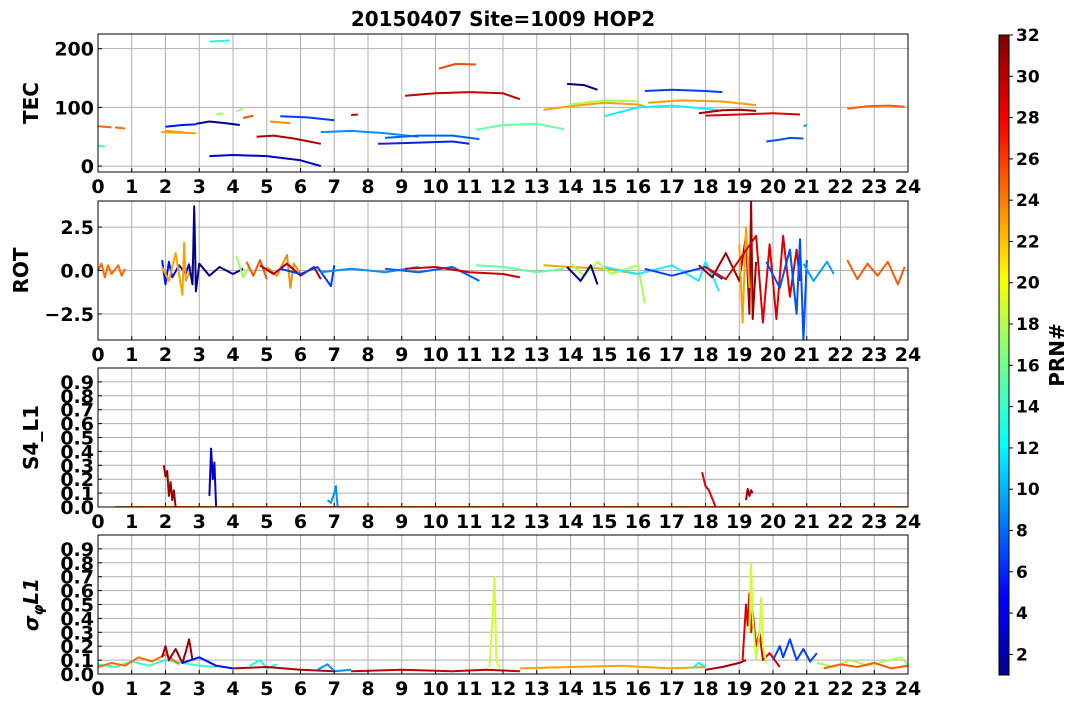 The height and width of the screenshot is (709, 1077). Describe the element at coordinates (1028, 77) in the screenshot. I see `colorbar-tick-label: 30` at that location.